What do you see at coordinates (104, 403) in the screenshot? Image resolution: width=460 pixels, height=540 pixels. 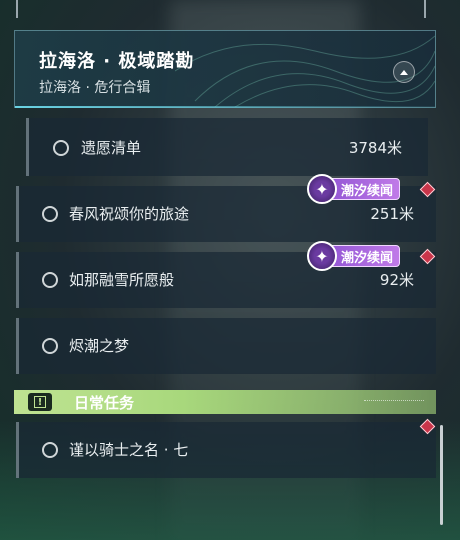 I see `daily-tasks-label: 日常任务` at bounding box center [104, 403].